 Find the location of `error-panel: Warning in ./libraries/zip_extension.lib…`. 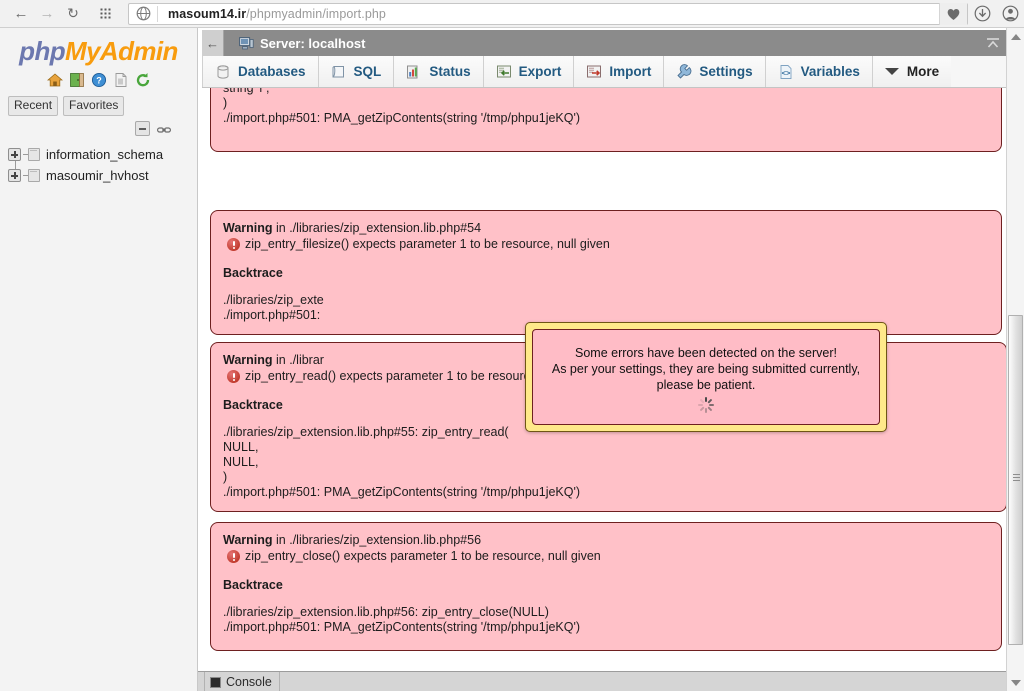

error-panel: Warning in ./libraries/zip_extension.lib… is located at coordinates (606, 272).